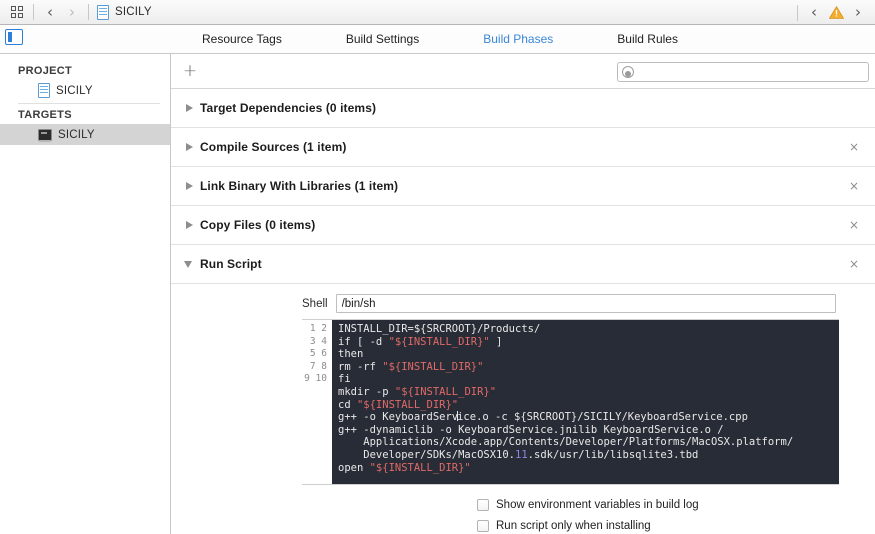  What do you see at coordinates (14, 37) in the screenshot?
I see `sidebar-toggle-button` at bounding box center [14, 37].